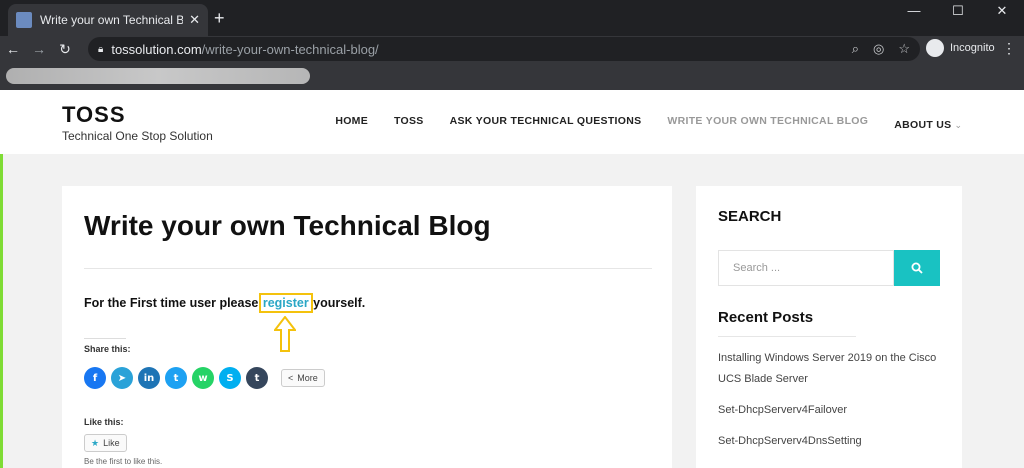 The height and width of the screenshot is (468, 1024). I want to click on search-icon, so click(917, 268).